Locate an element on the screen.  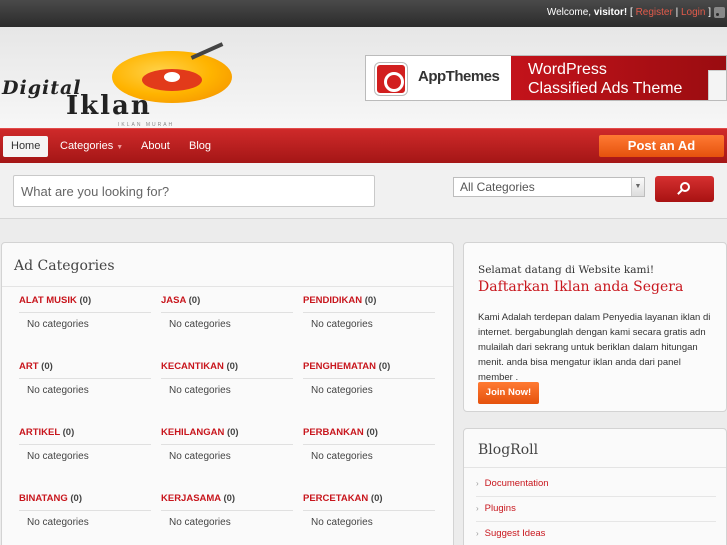
banner-line1: WordPress is located at coordinates (567, 69).